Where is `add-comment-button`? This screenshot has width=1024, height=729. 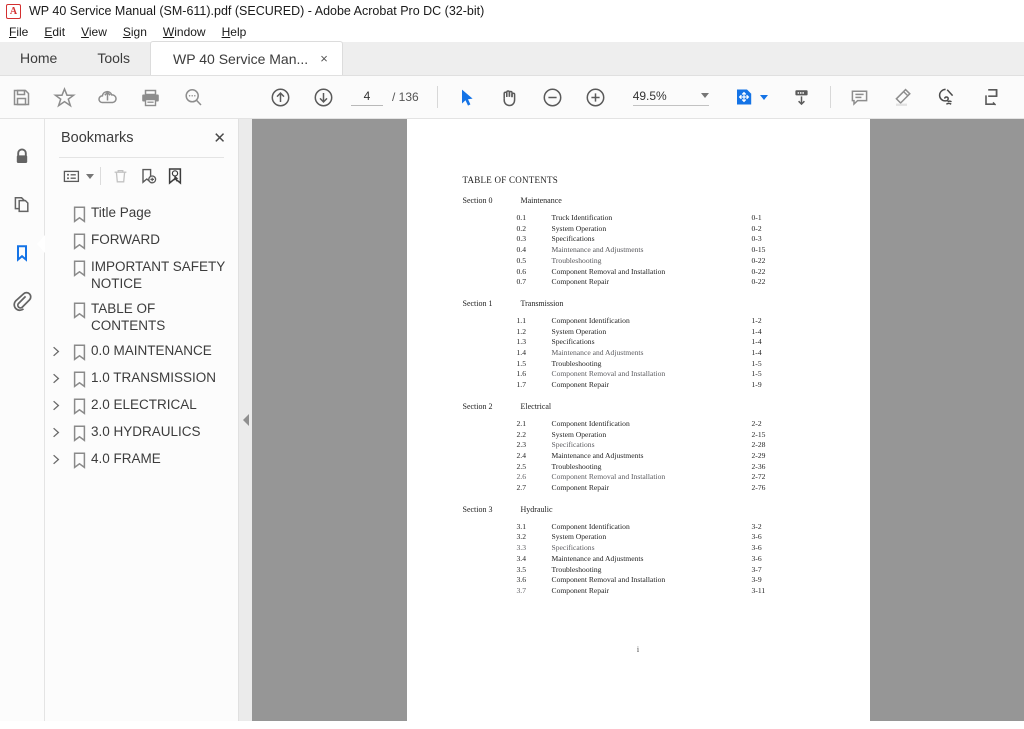
add-comment-button is located at coordinates (859, 97).